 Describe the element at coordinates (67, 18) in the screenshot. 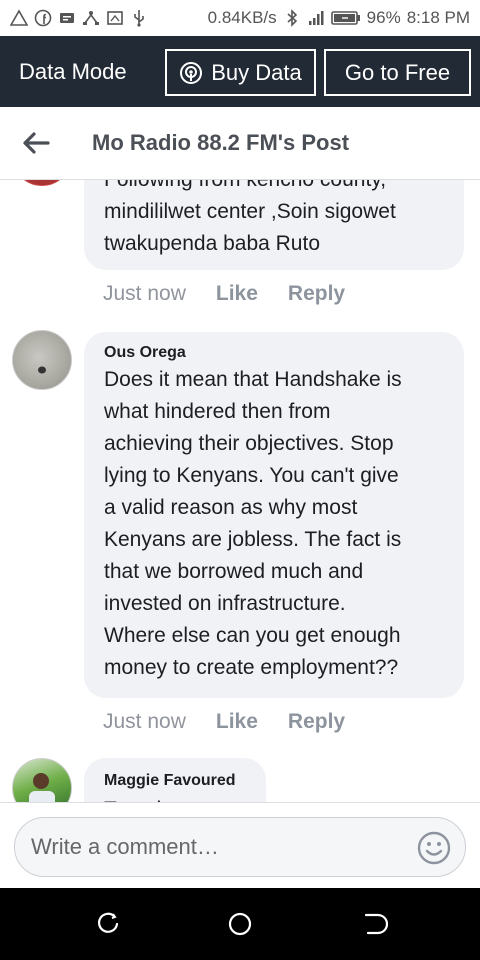

I see `message-icon` at that location.